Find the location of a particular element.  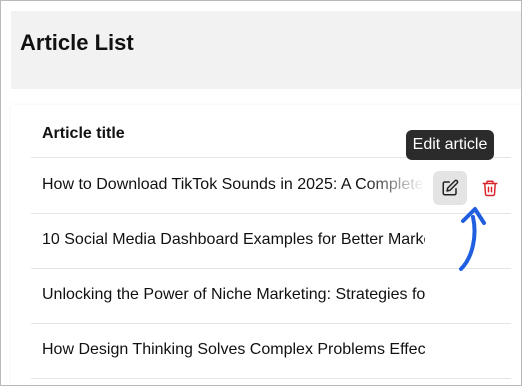

tooltip-text: Edit article is located at coordinates (450, 144).